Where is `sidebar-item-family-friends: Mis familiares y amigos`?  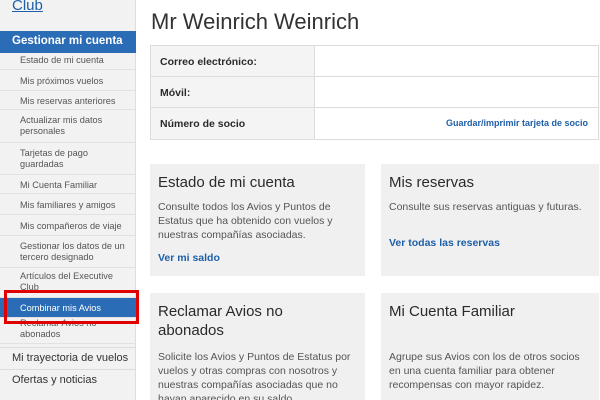 sidebar-item-family-friends: Mis familiares y amigos is located at coordinates (68, 204).